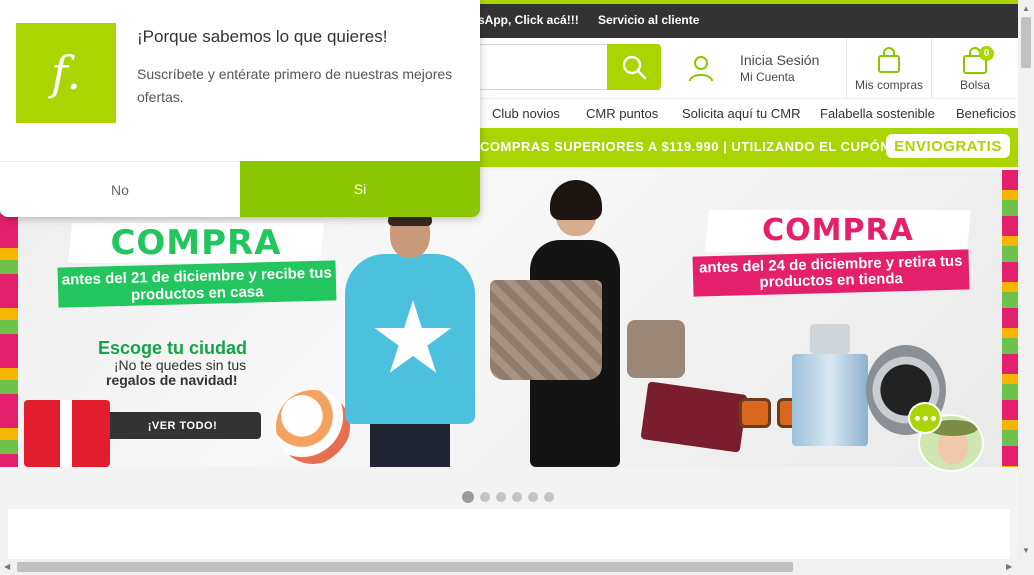 The image size is (1034, 575). What do you see at coordinates (694, 417) in the screenshot?
I see `wallet-image` at bounding box center [694, 417].